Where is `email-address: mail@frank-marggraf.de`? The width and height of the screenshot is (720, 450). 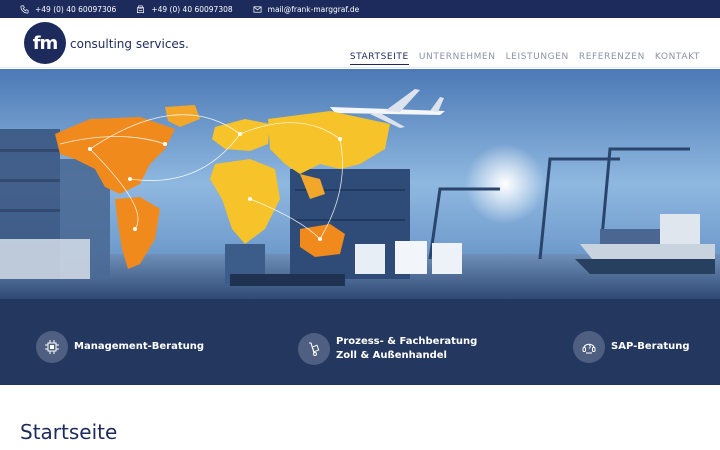 email-address: mail@frank-marggraf.de is located at coordinates (313, 9).